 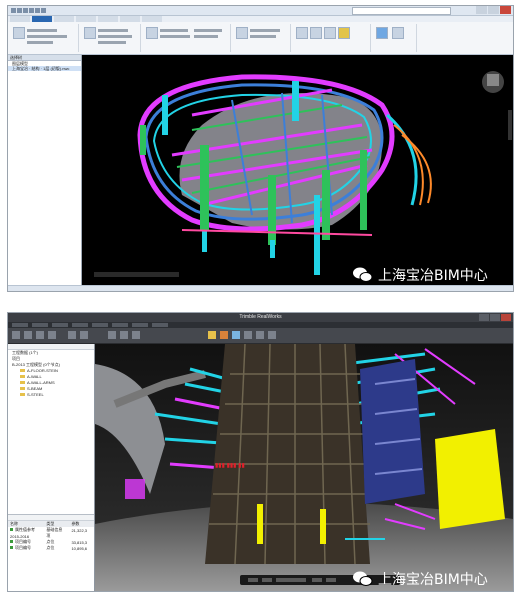 I want to click on tree-item: S-STEEL, so click(x=51, y=395).